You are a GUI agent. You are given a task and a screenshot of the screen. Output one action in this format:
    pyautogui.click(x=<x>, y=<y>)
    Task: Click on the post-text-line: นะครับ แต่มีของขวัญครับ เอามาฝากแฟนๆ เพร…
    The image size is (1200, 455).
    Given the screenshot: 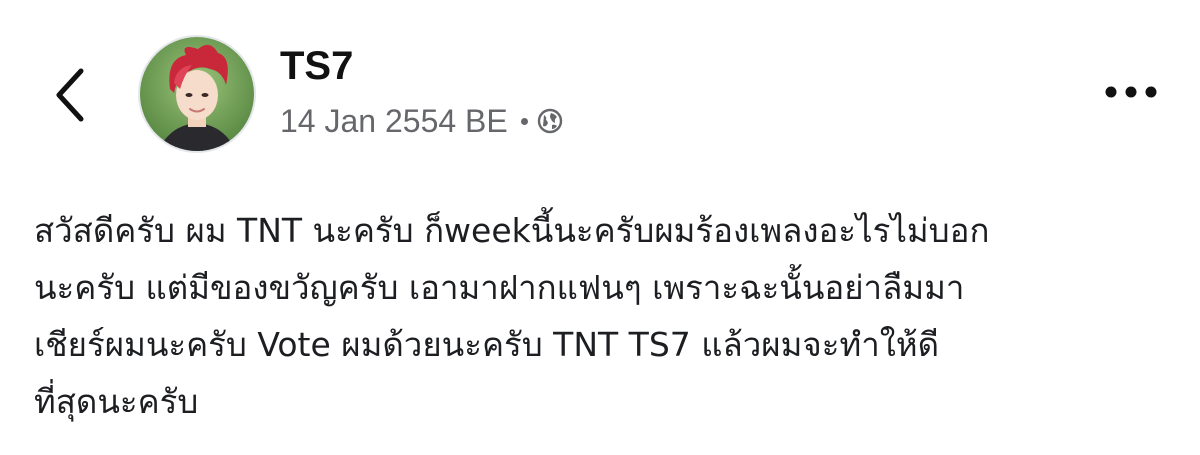 What is the action you would take?
    pyautogui.click(x=499, y=287)
    